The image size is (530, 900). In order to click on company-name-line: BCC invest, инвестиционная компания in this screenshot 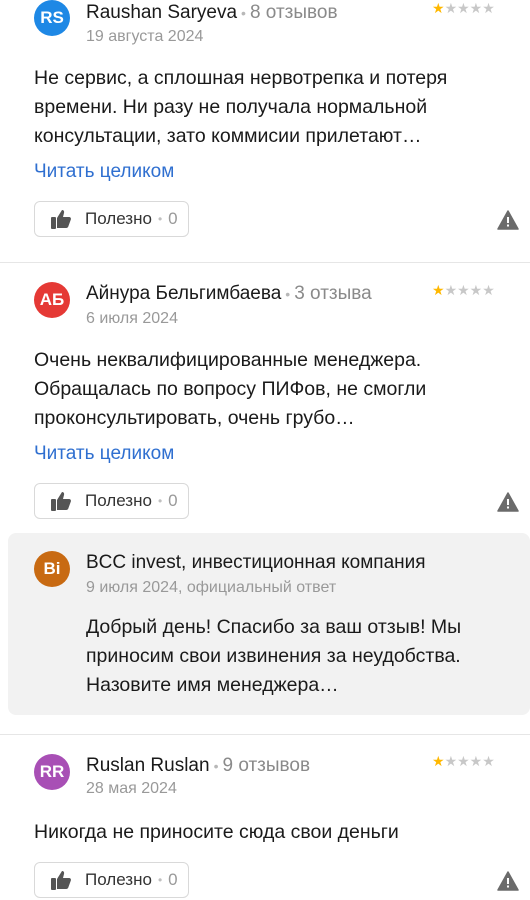, I will do `click(256, 563)`.